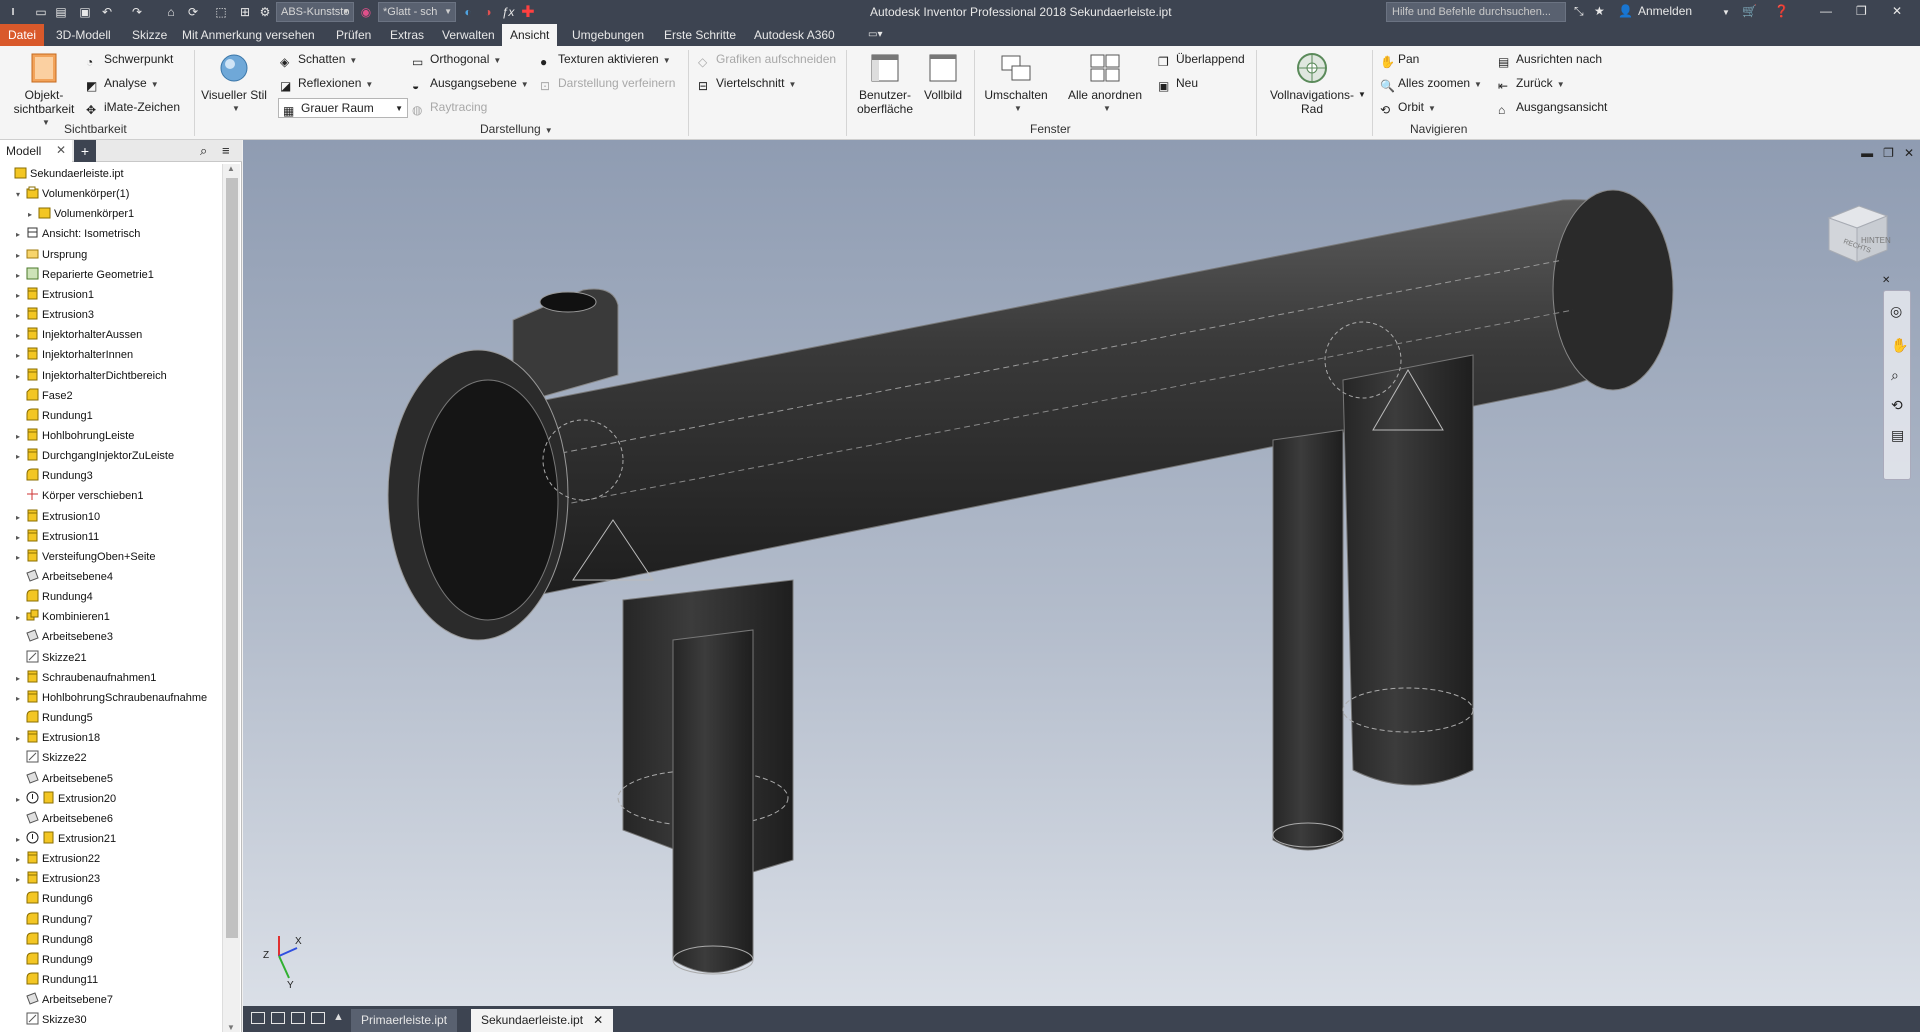 The height and width of the screenshot is (1032, 1920). What do you see at coordinates (794, 35) in the screenshot?
I see `tab-autodesk-a360: Autodesk A360` at bounding box center [794, 35].